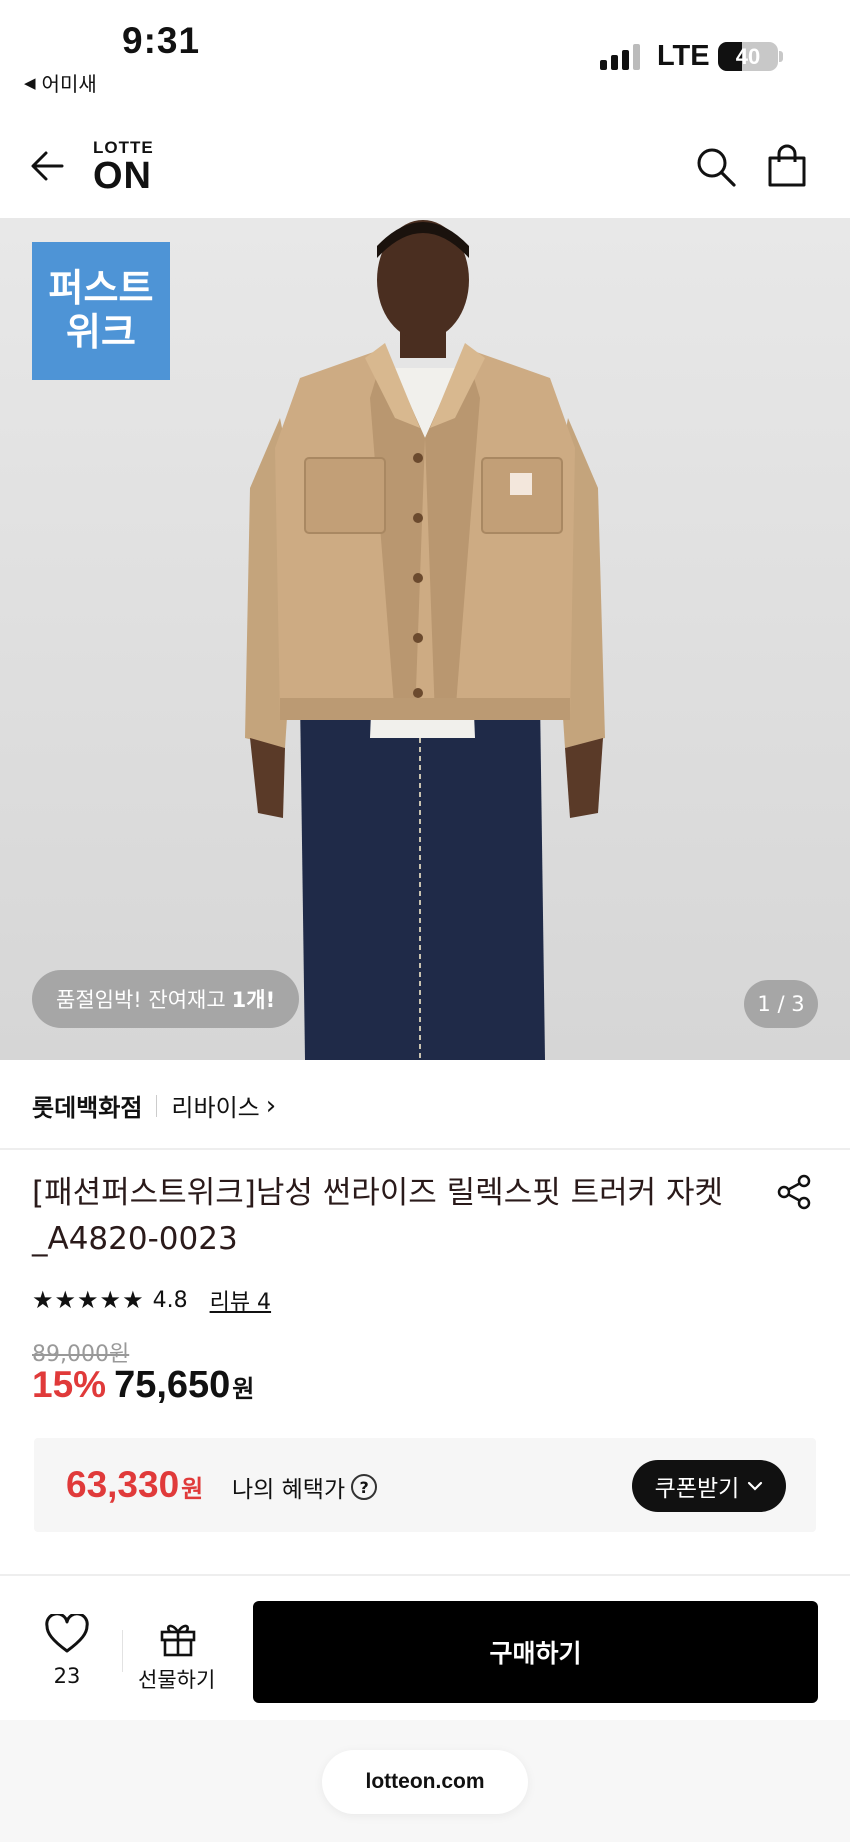 The width and height of the screenshot is (850, 1842). What do you see at coordinates (683, 56) in the screenshot?
I see `network-type: LTE` at bounding box center [683, 56].